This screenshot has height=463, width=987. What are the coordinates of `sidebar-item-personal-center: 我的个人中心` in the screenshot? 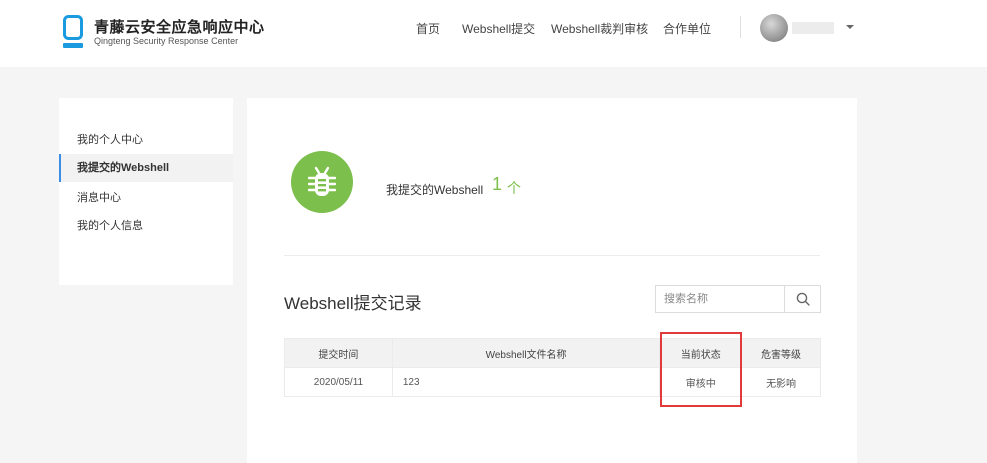 It's located at (146, 140).